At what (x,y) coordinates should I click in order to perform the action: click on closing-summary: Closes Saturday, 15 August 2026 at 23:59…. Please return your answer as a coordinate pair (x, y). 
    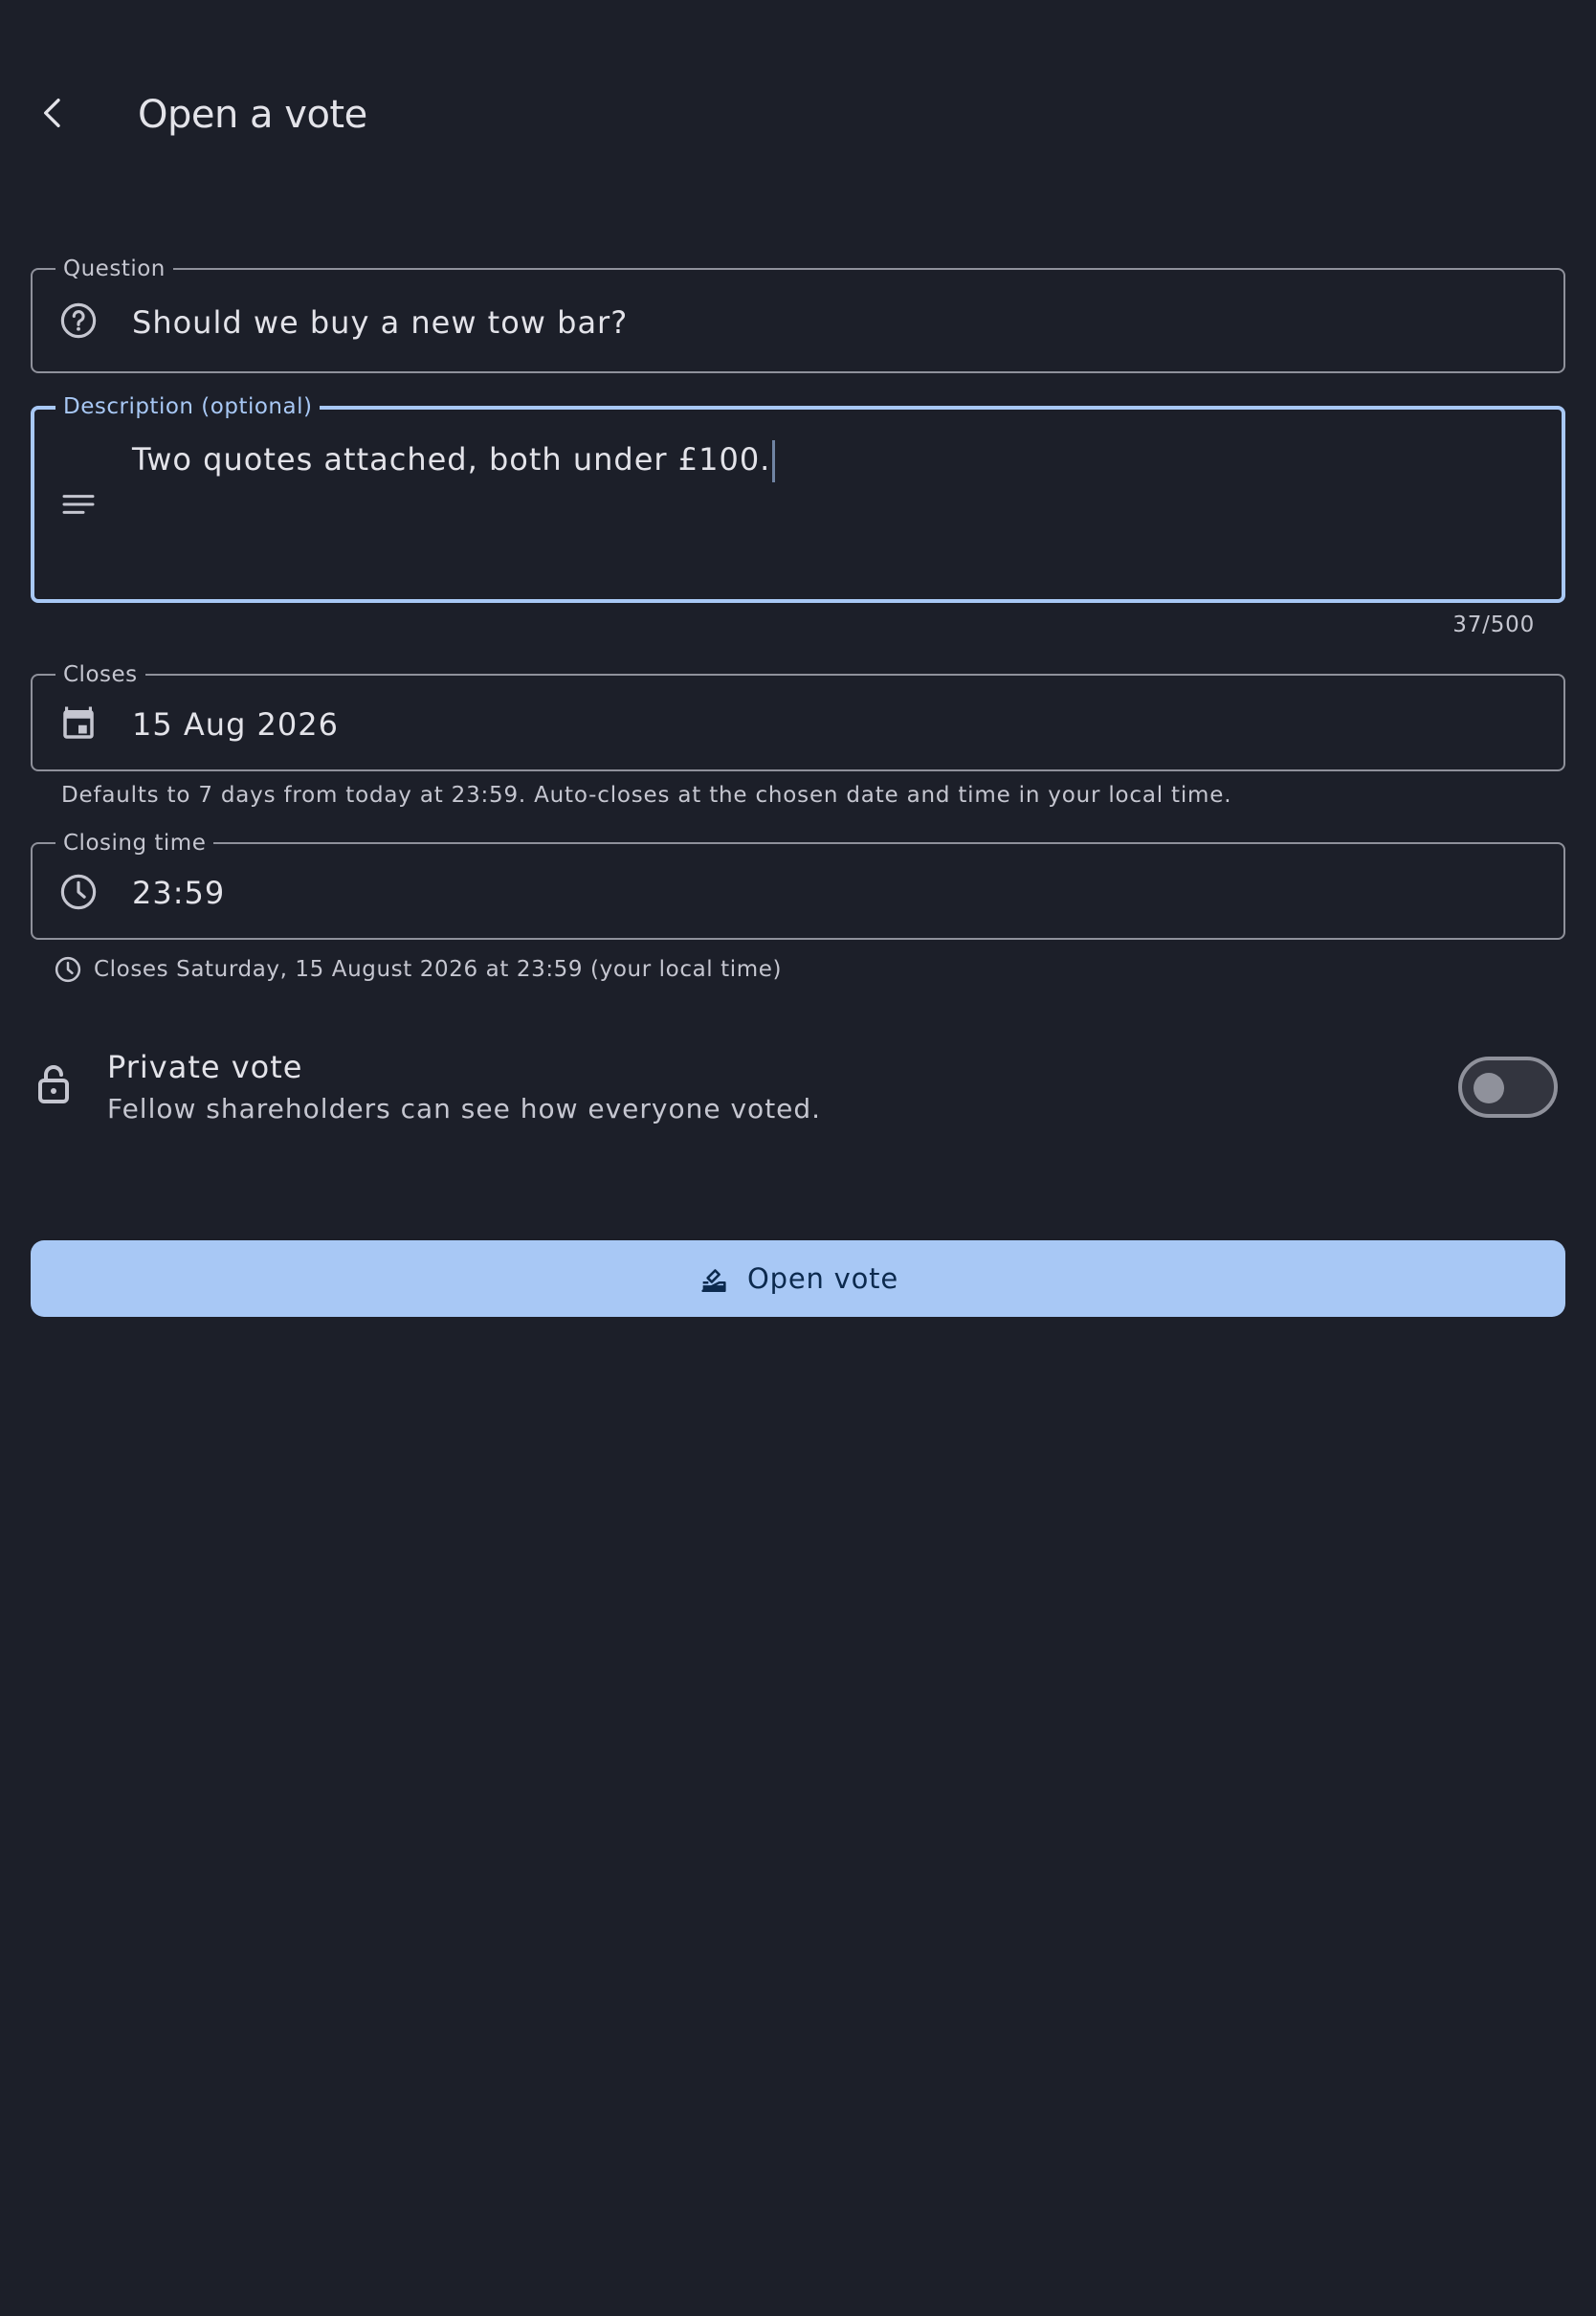
    Looking at the image, I should click on (418, 970).